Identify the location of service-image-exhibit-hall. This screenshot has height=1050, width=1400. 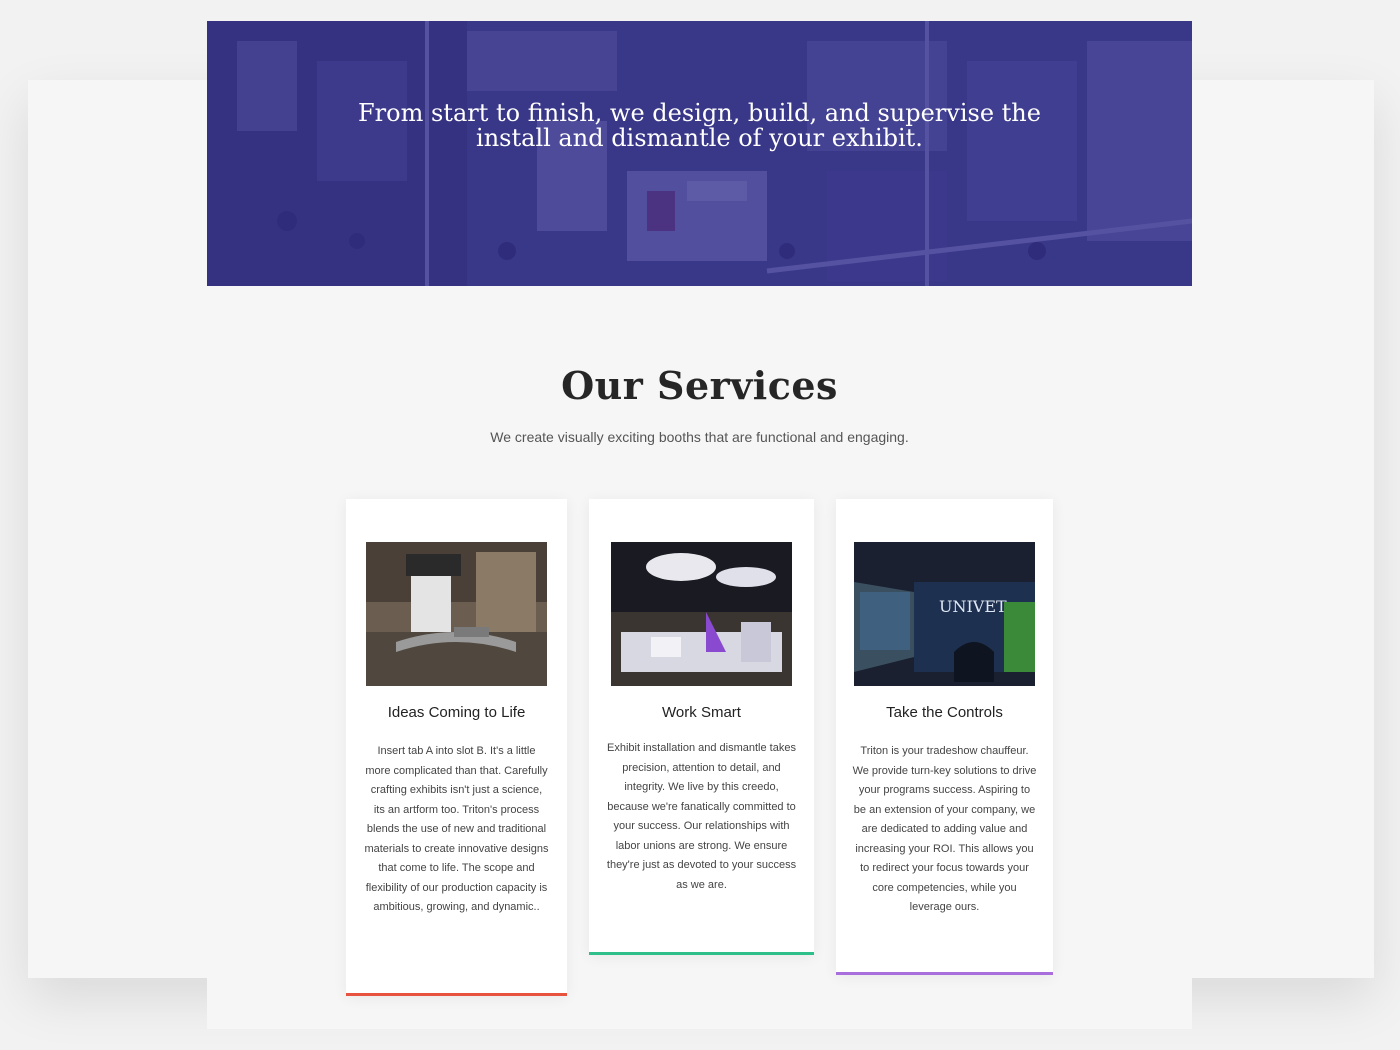
(701, 614).